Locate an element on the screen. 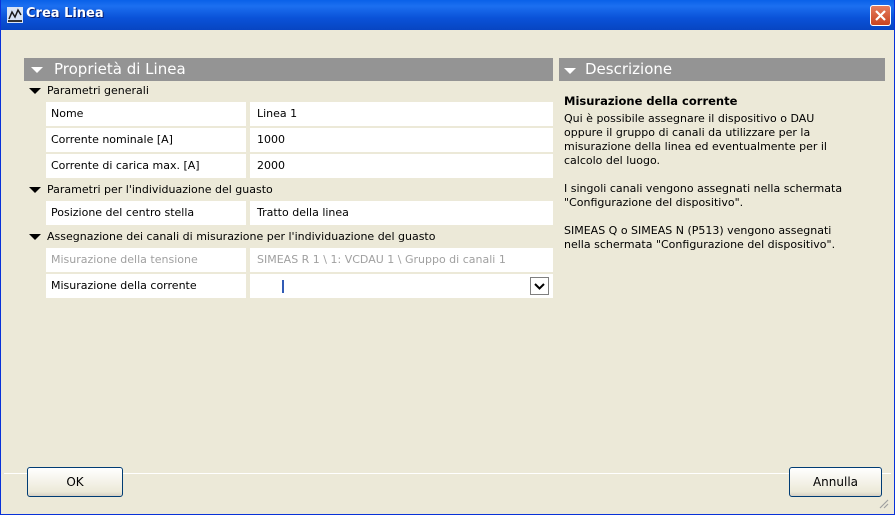 Image resolution: width=895 pixels, height=515 pixels. window-title: Crea Linea is located at coordinates (65, 13).